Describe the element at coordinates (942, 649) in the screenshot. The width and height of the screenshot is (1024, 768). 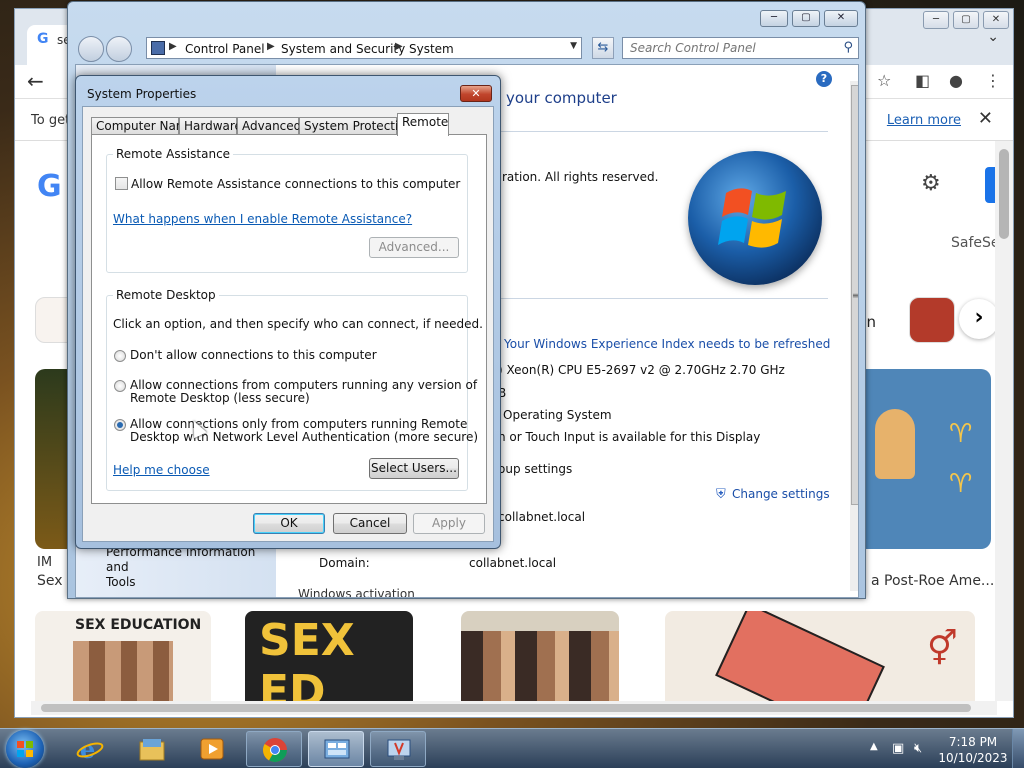
I see `gender-symbol-icon: ⚥` at that location.